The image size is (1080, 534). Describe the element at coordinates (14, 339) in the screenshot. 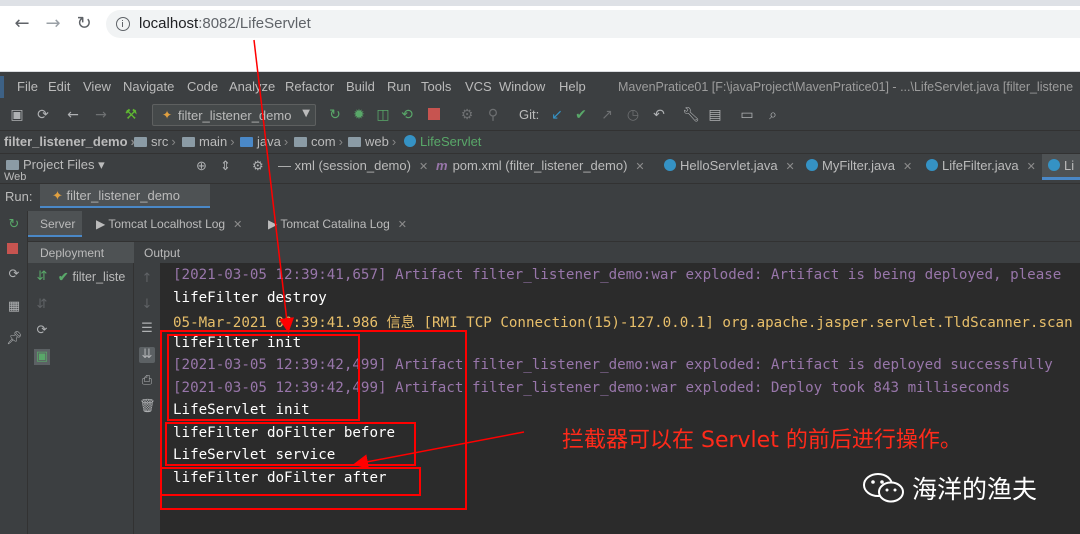

I see `pin-icon: 📌︎` at that location.